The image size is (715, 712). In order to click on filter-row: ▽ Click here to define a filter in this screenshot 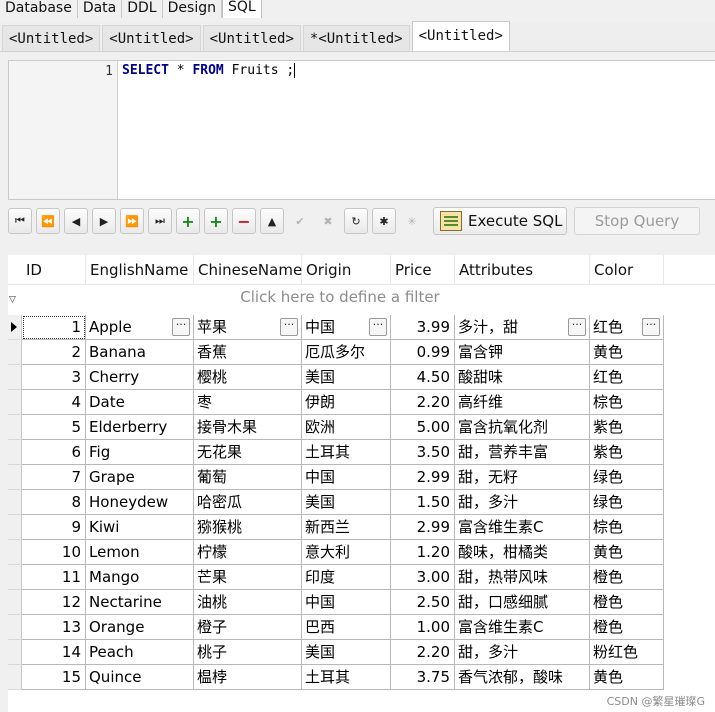, I will do `click(361, 297)`.